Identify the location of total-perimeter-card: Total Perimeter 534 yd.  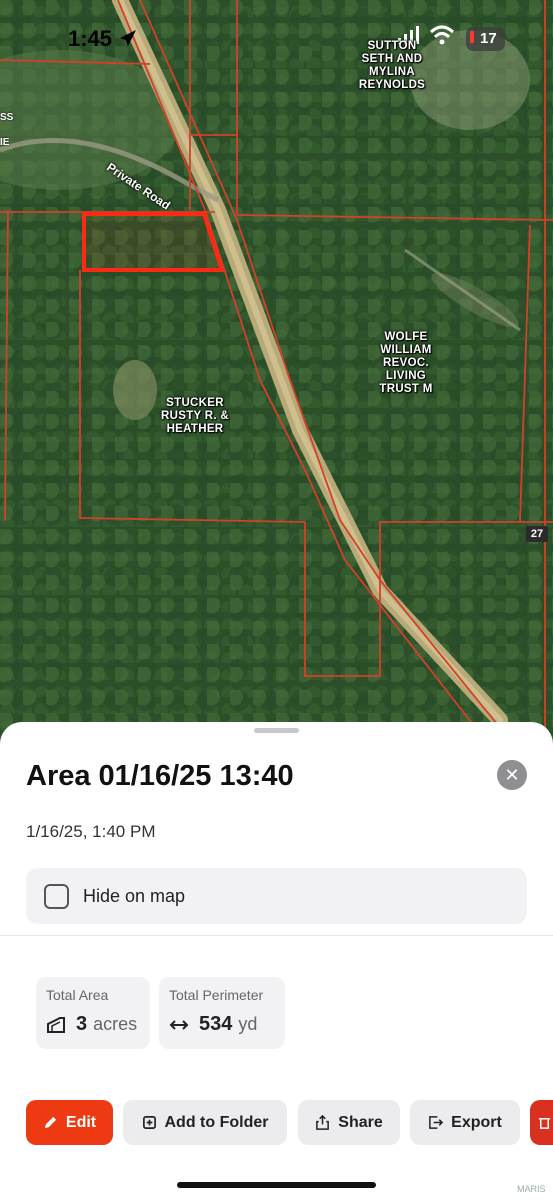
(222, 1013).